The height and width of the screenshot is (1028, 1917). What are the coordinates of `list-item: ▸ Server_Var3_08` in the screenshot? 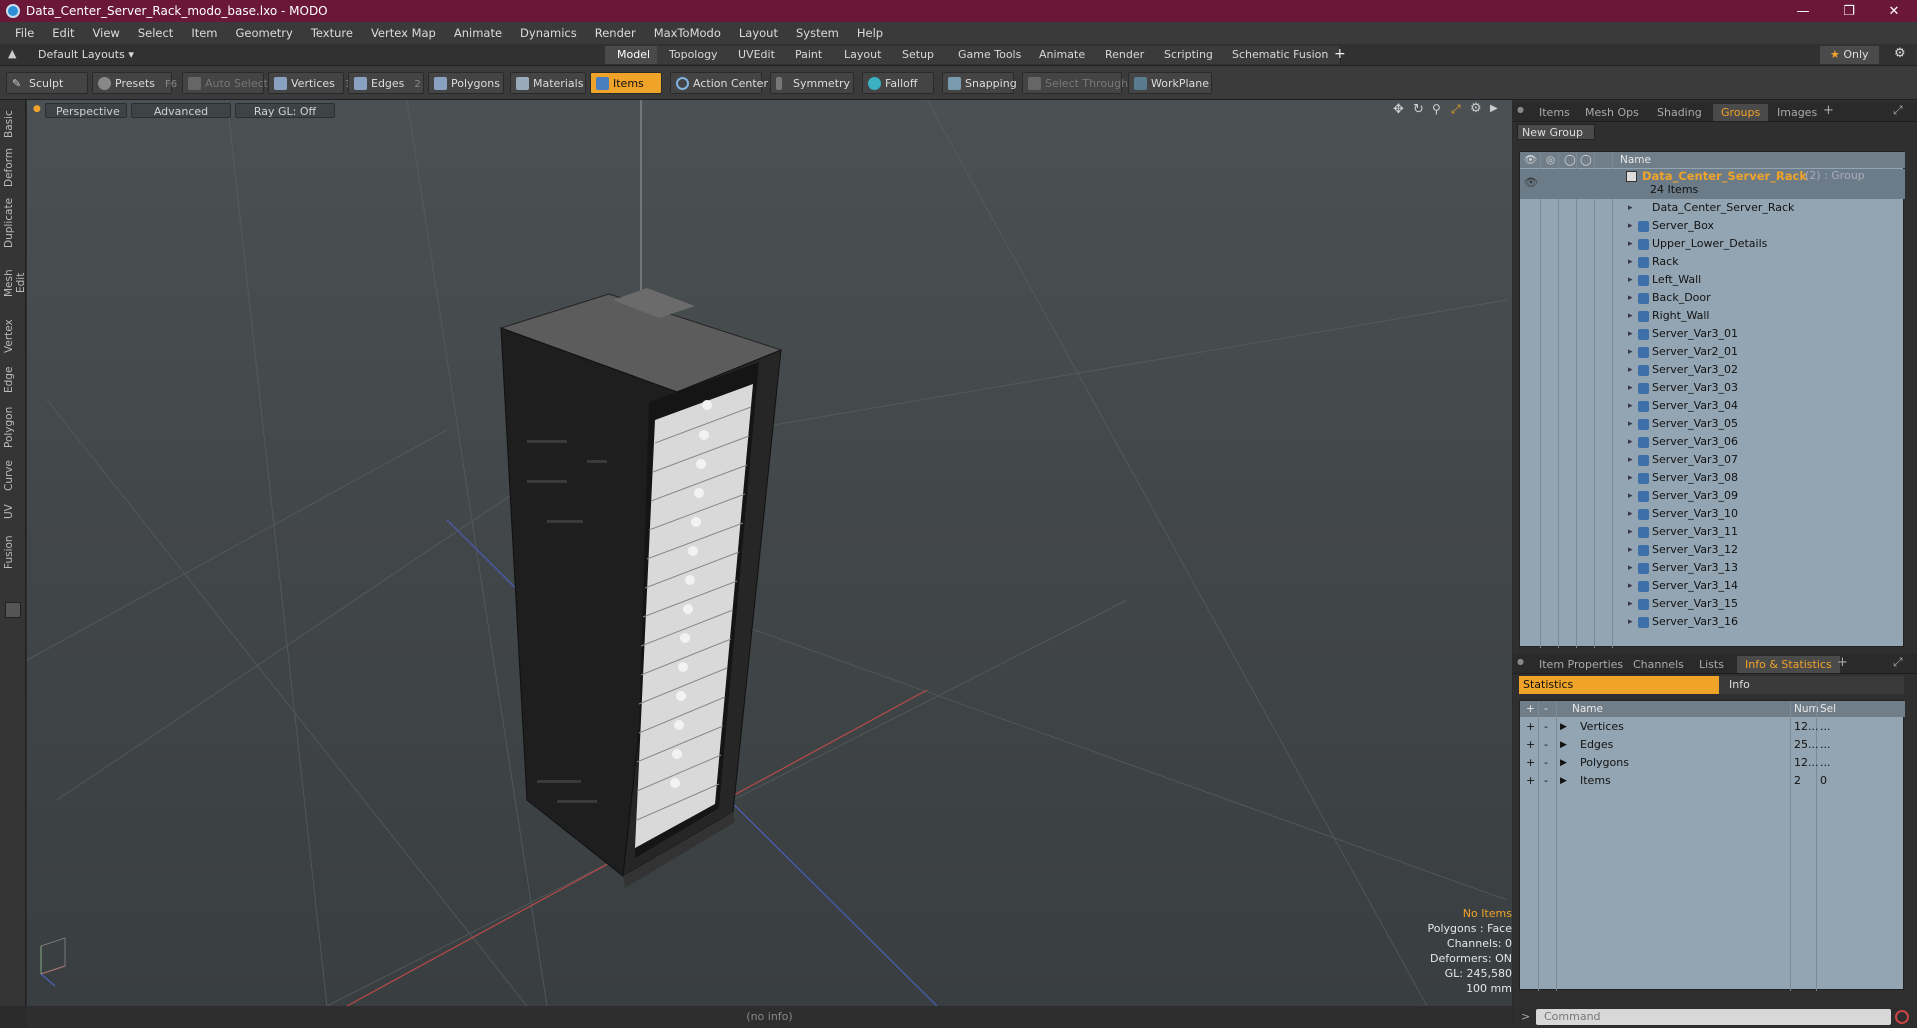 It's located at (1712, 478).